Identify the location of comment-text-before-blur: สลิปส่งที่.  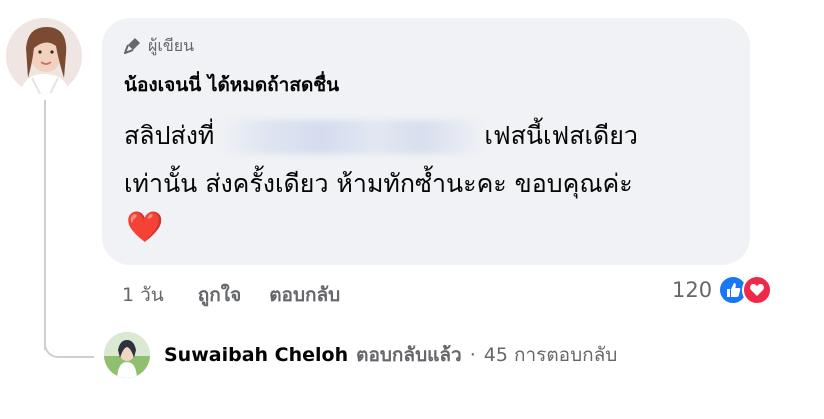
(169, 135).